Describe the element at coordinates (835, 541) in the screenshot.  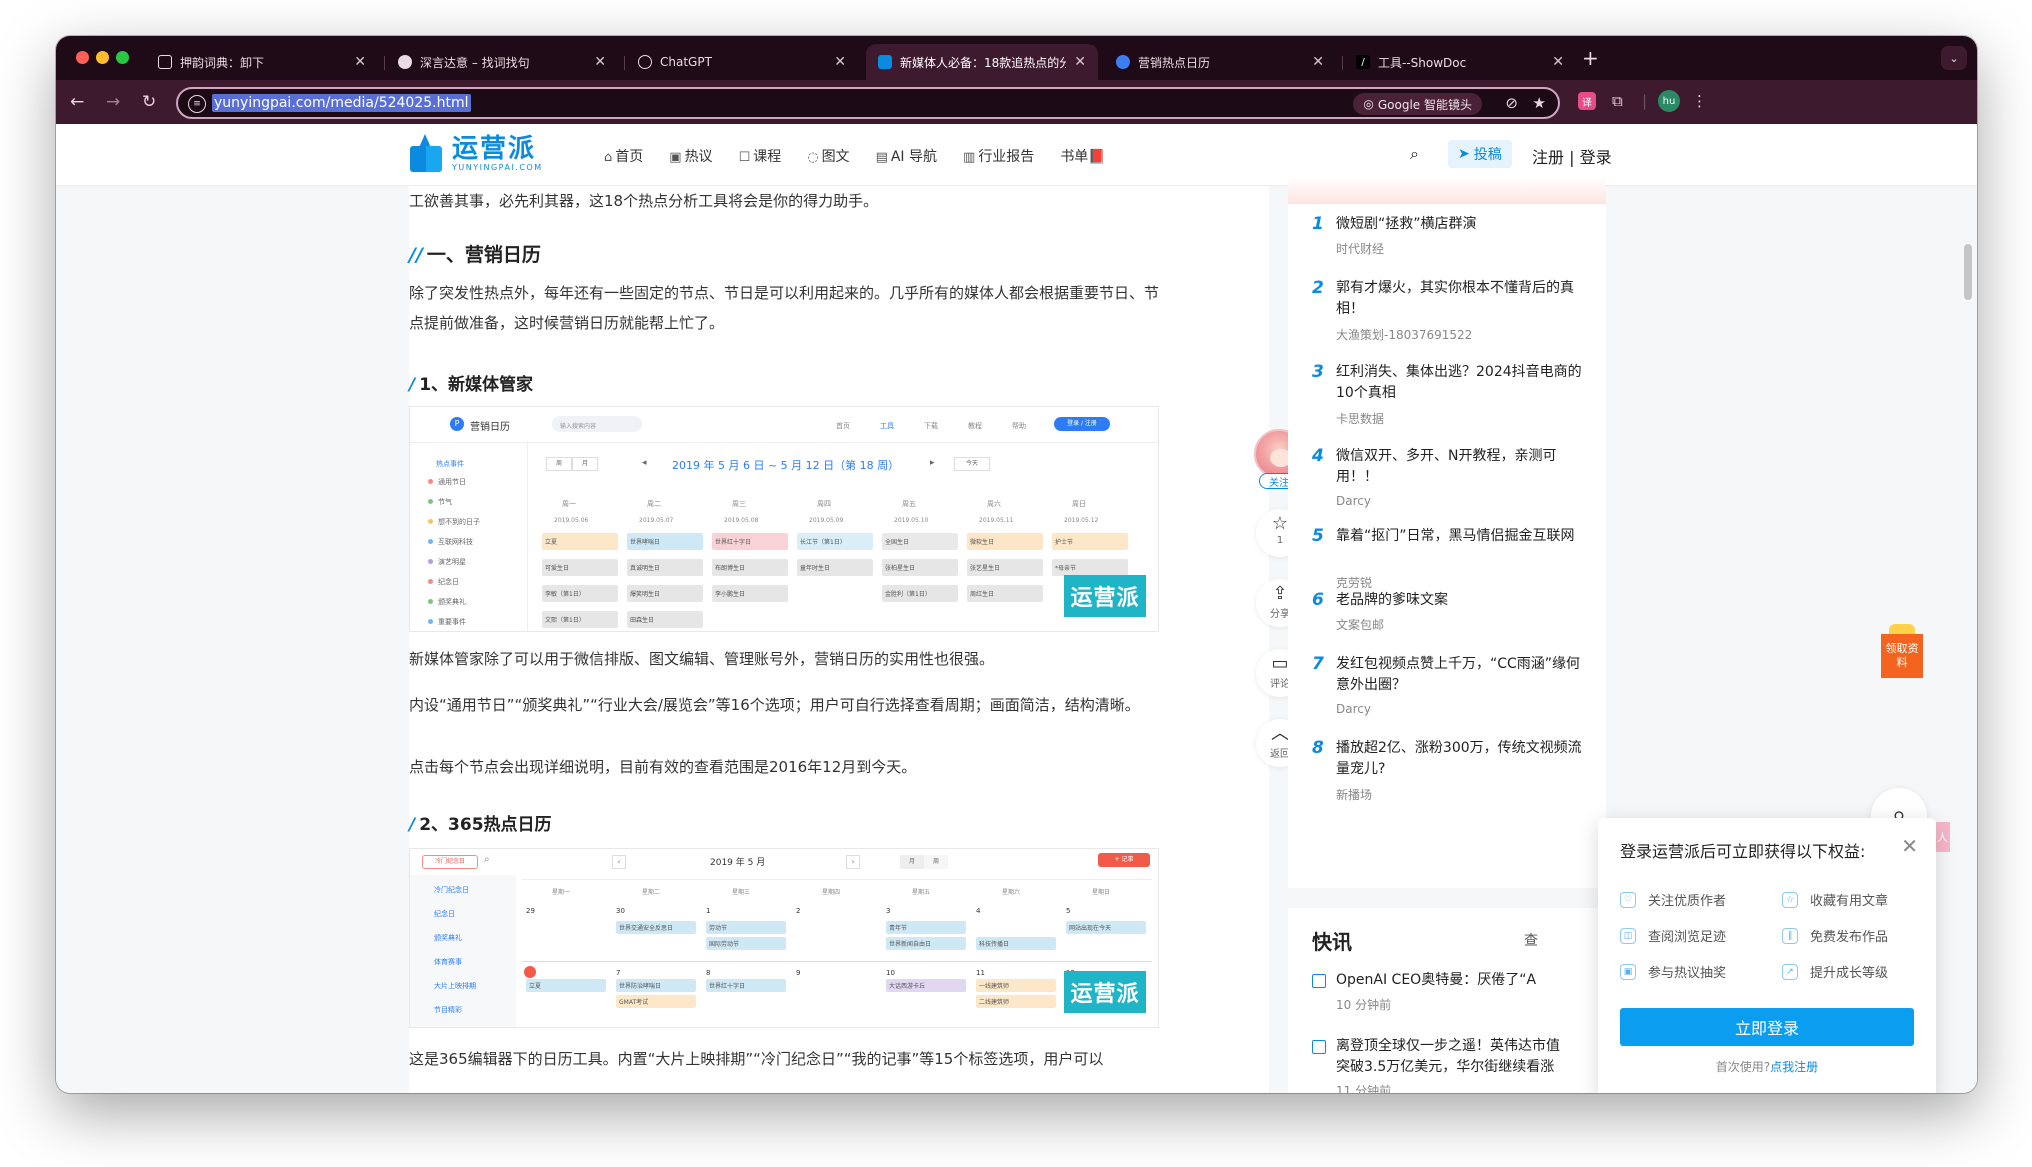
I see `shot-event-cell: 长江节（第1日）` at that location.